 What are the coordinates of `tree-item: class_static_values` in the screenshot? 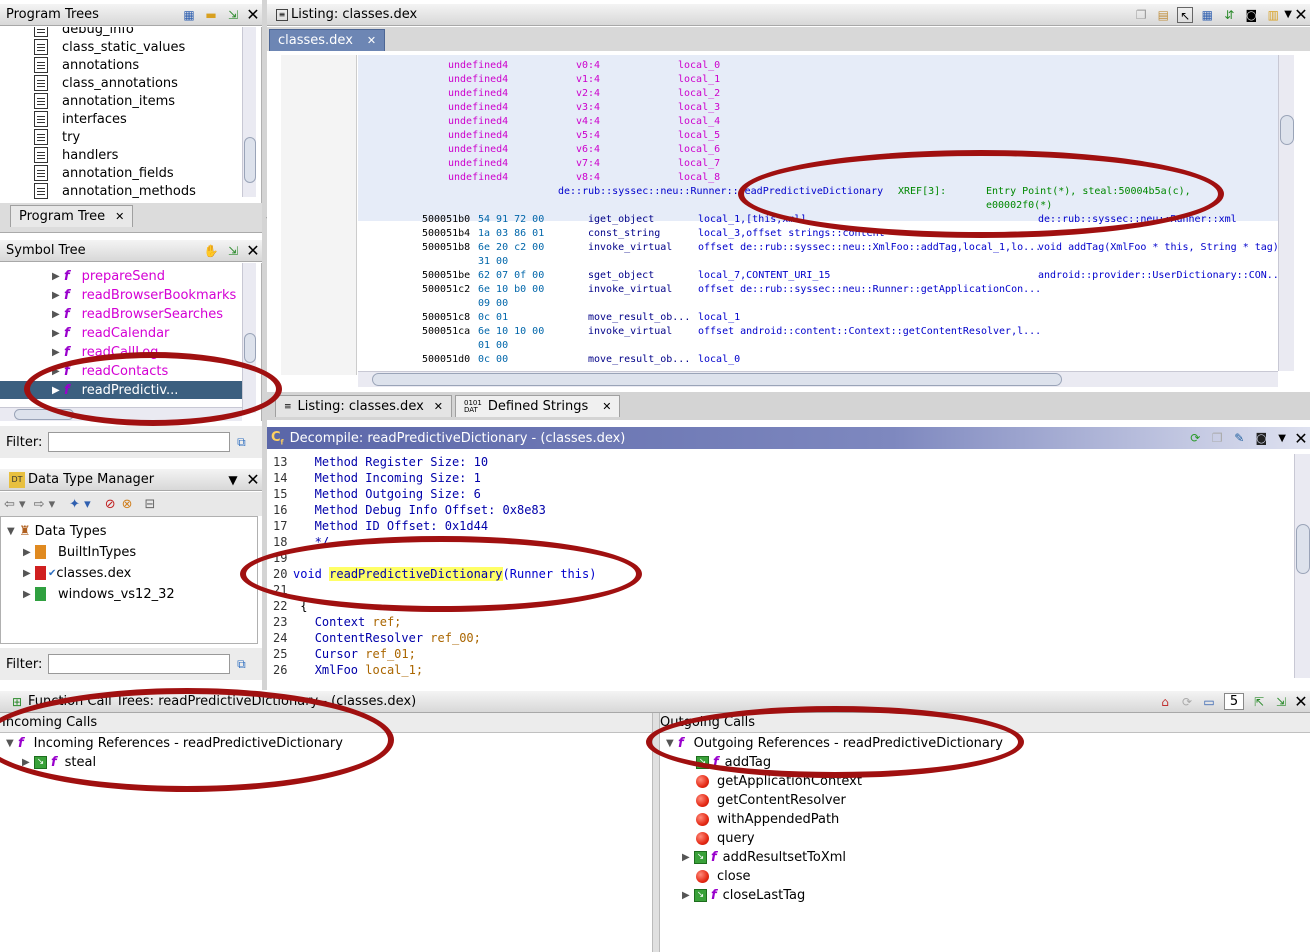 It's located at (109, 47).